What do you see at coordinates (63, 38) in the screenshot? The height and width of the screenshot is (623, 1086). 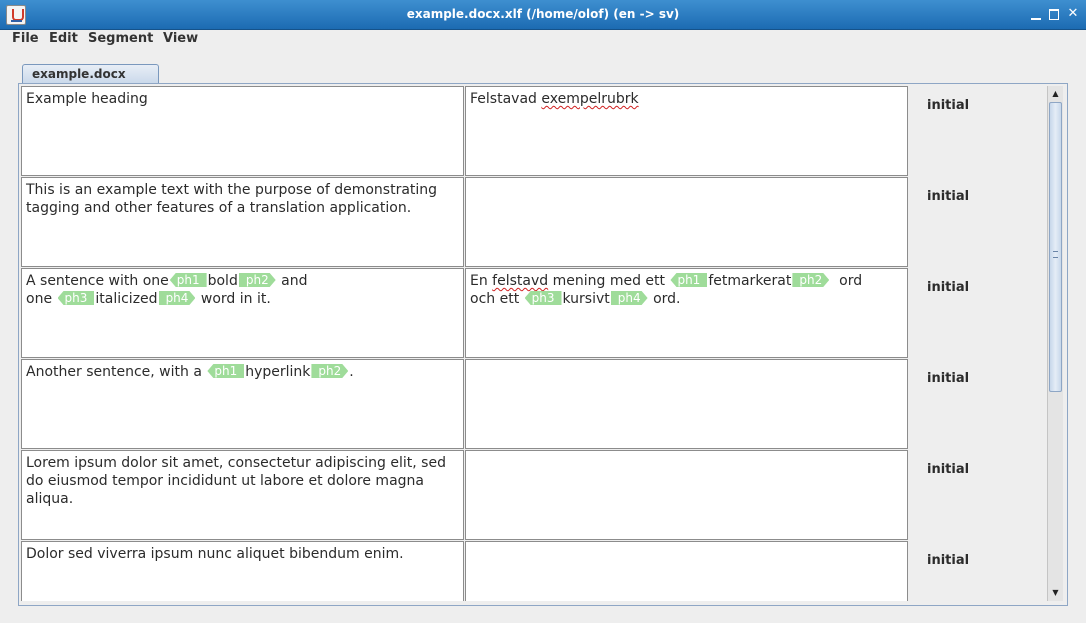 I see `menu-edit: Edit` at bounding box center [63, 38].